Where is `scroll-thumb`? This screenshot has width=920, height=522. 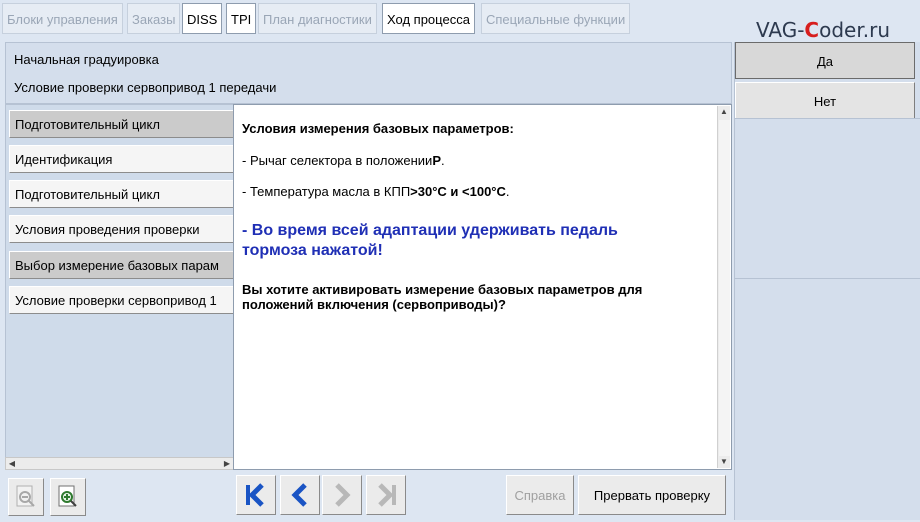
scroll-thumb is located at coordinates (724, 288).